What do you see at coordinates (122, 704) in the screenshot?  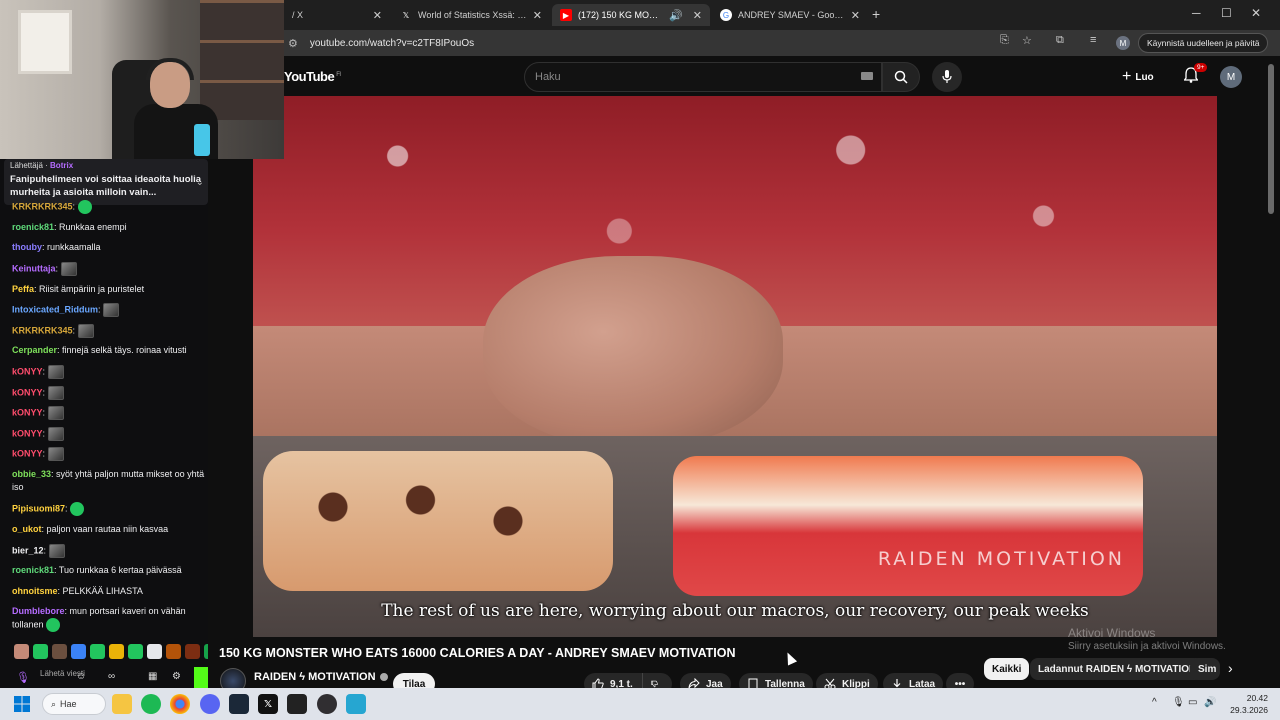 I see `file-explorer-icon` at bounding box center [122, 704].